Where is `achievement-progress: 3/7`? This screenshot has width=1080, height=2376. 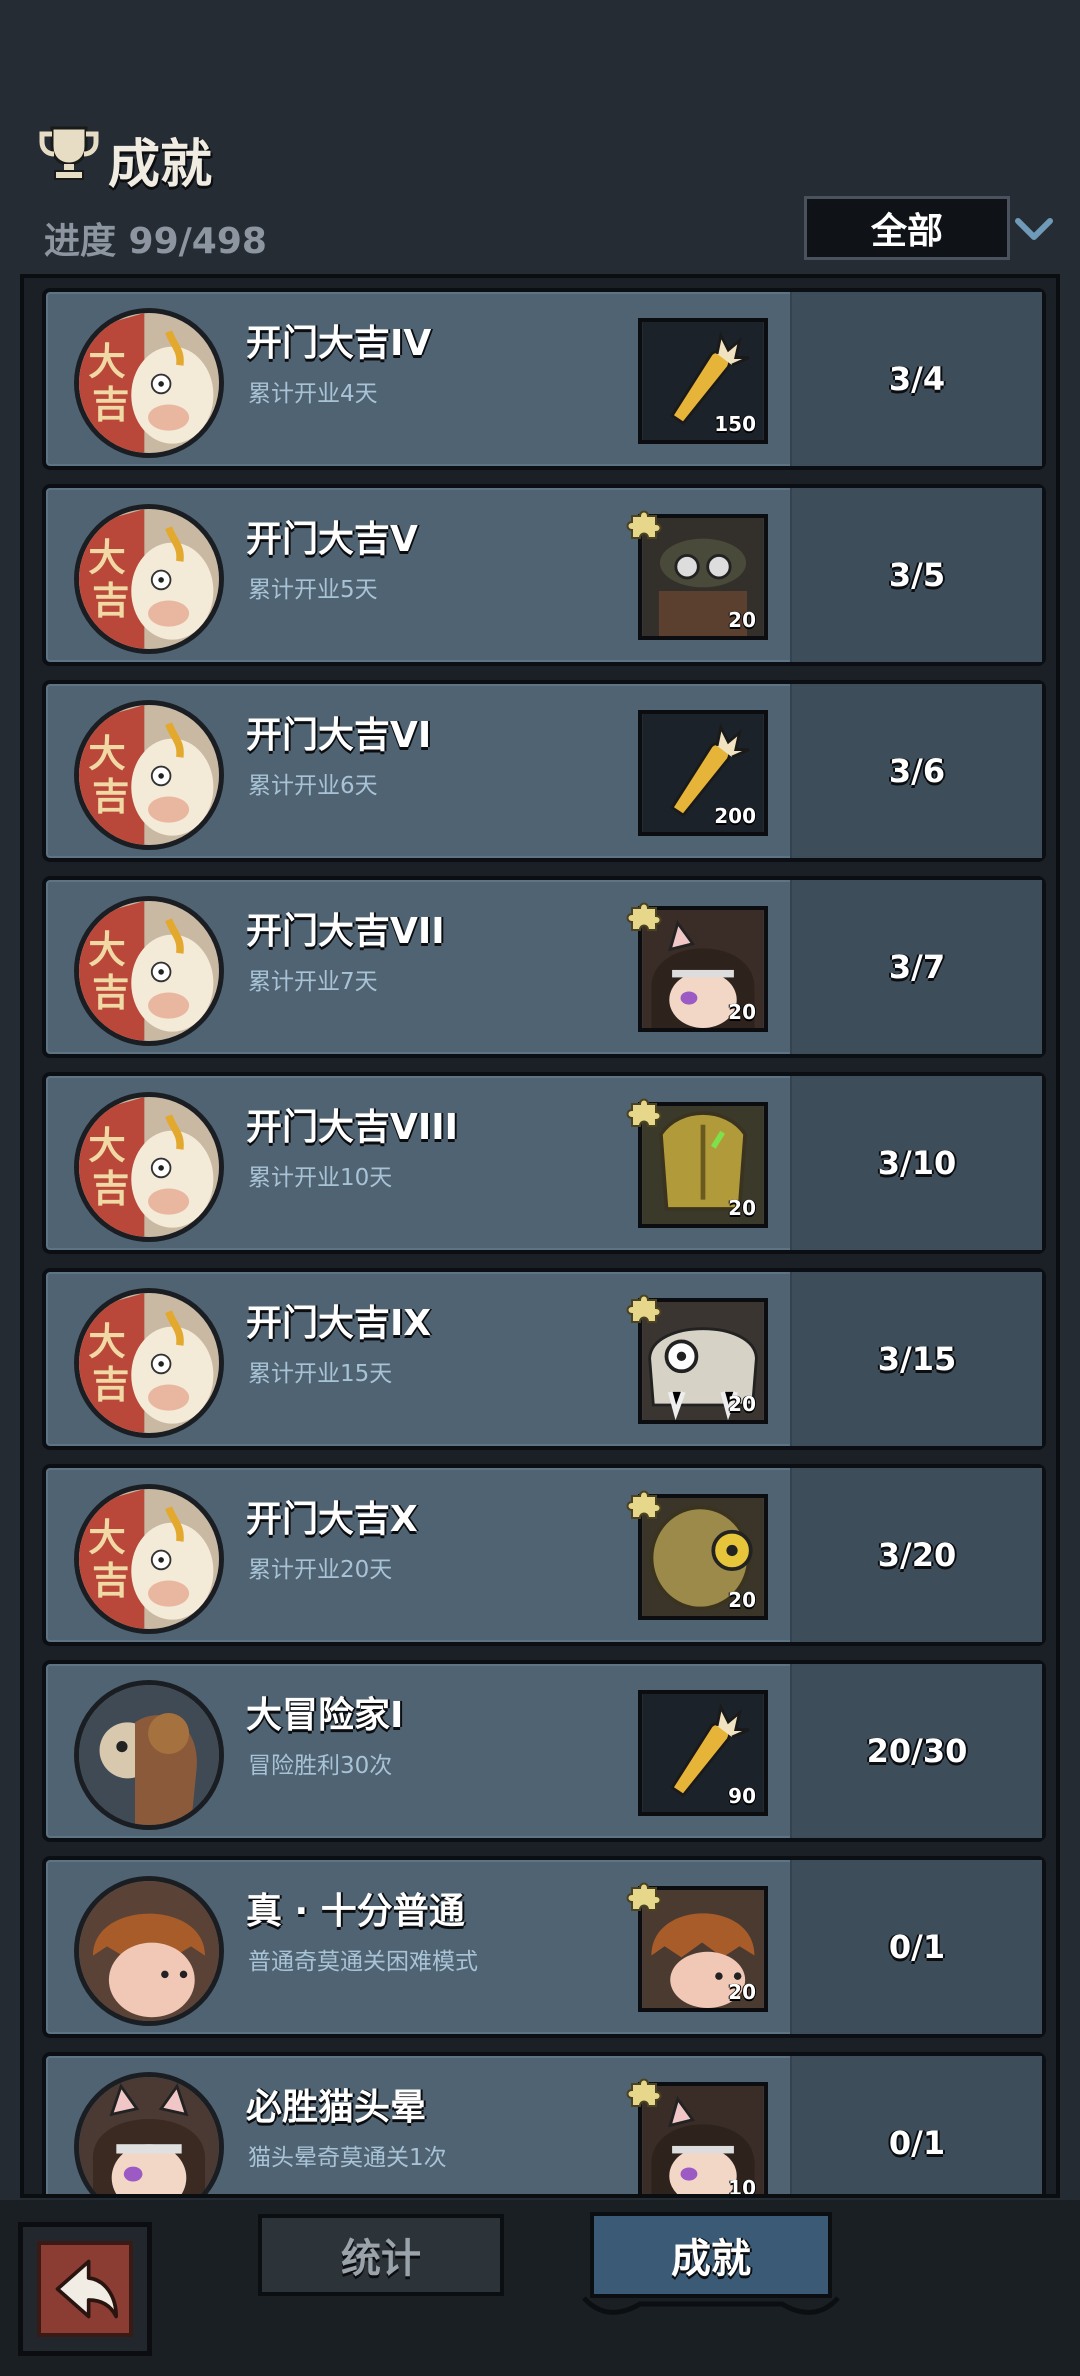 achievement-progress: 3/7 is located at coordinates (916, 967).